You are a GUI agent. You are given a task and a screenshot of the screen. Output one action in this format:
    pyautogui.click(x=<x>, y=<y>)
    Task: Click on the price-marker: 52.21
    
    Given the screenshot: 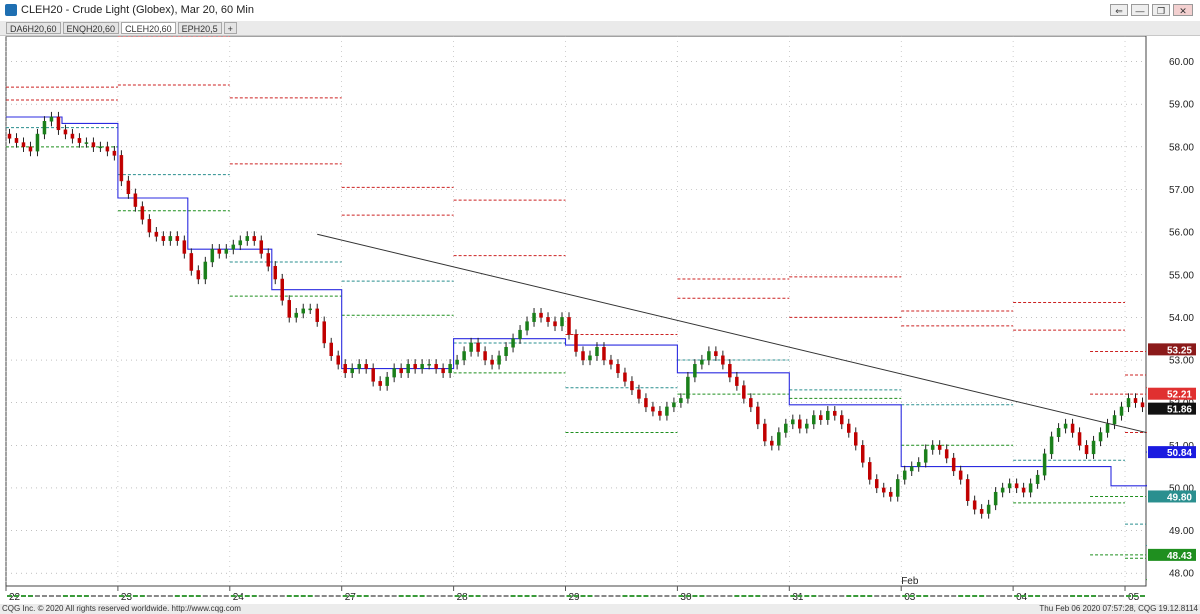 What is the action you would take?
    pyautogui.click(x=1172, y=394)
    